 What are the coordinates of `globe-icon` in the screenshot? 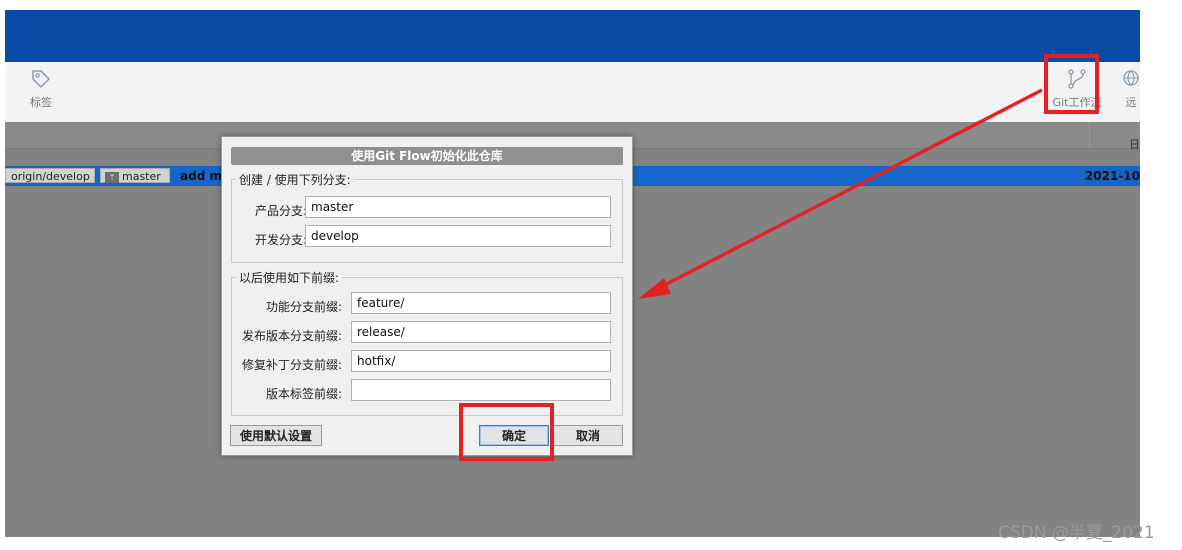 It's located at (1131, 78).